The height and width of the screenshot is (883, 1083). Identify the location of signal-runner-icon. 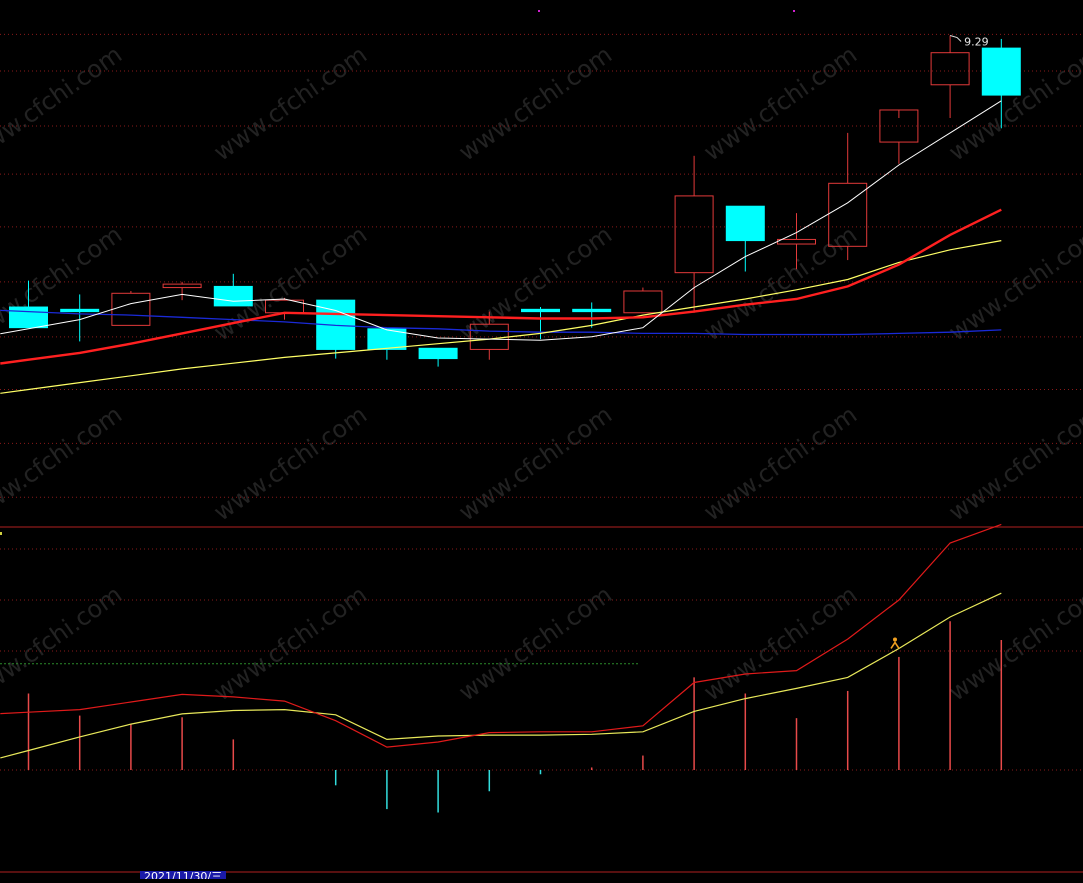
(895, 643).